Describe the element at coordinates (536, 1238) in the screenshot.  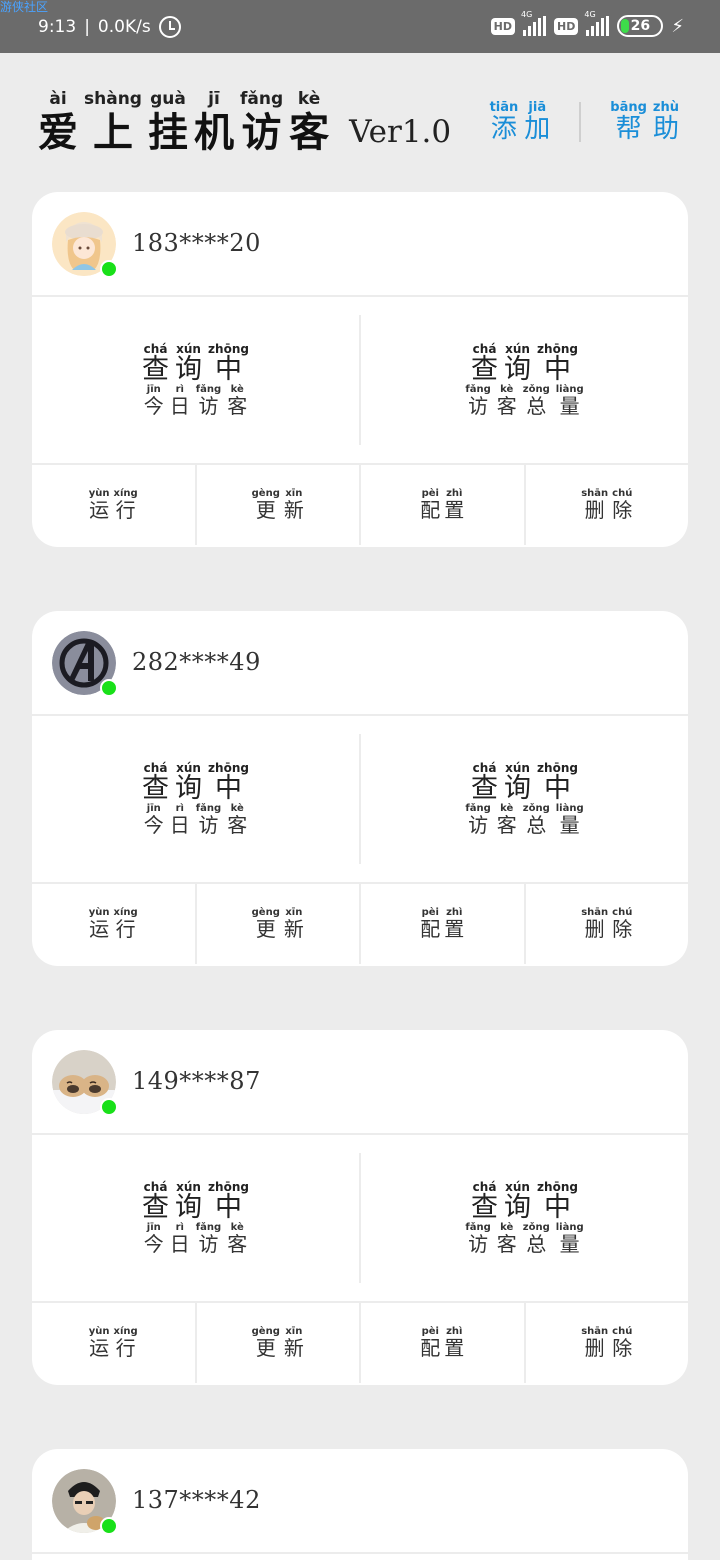
I see `ruby-char: zǒng 总` at that location.